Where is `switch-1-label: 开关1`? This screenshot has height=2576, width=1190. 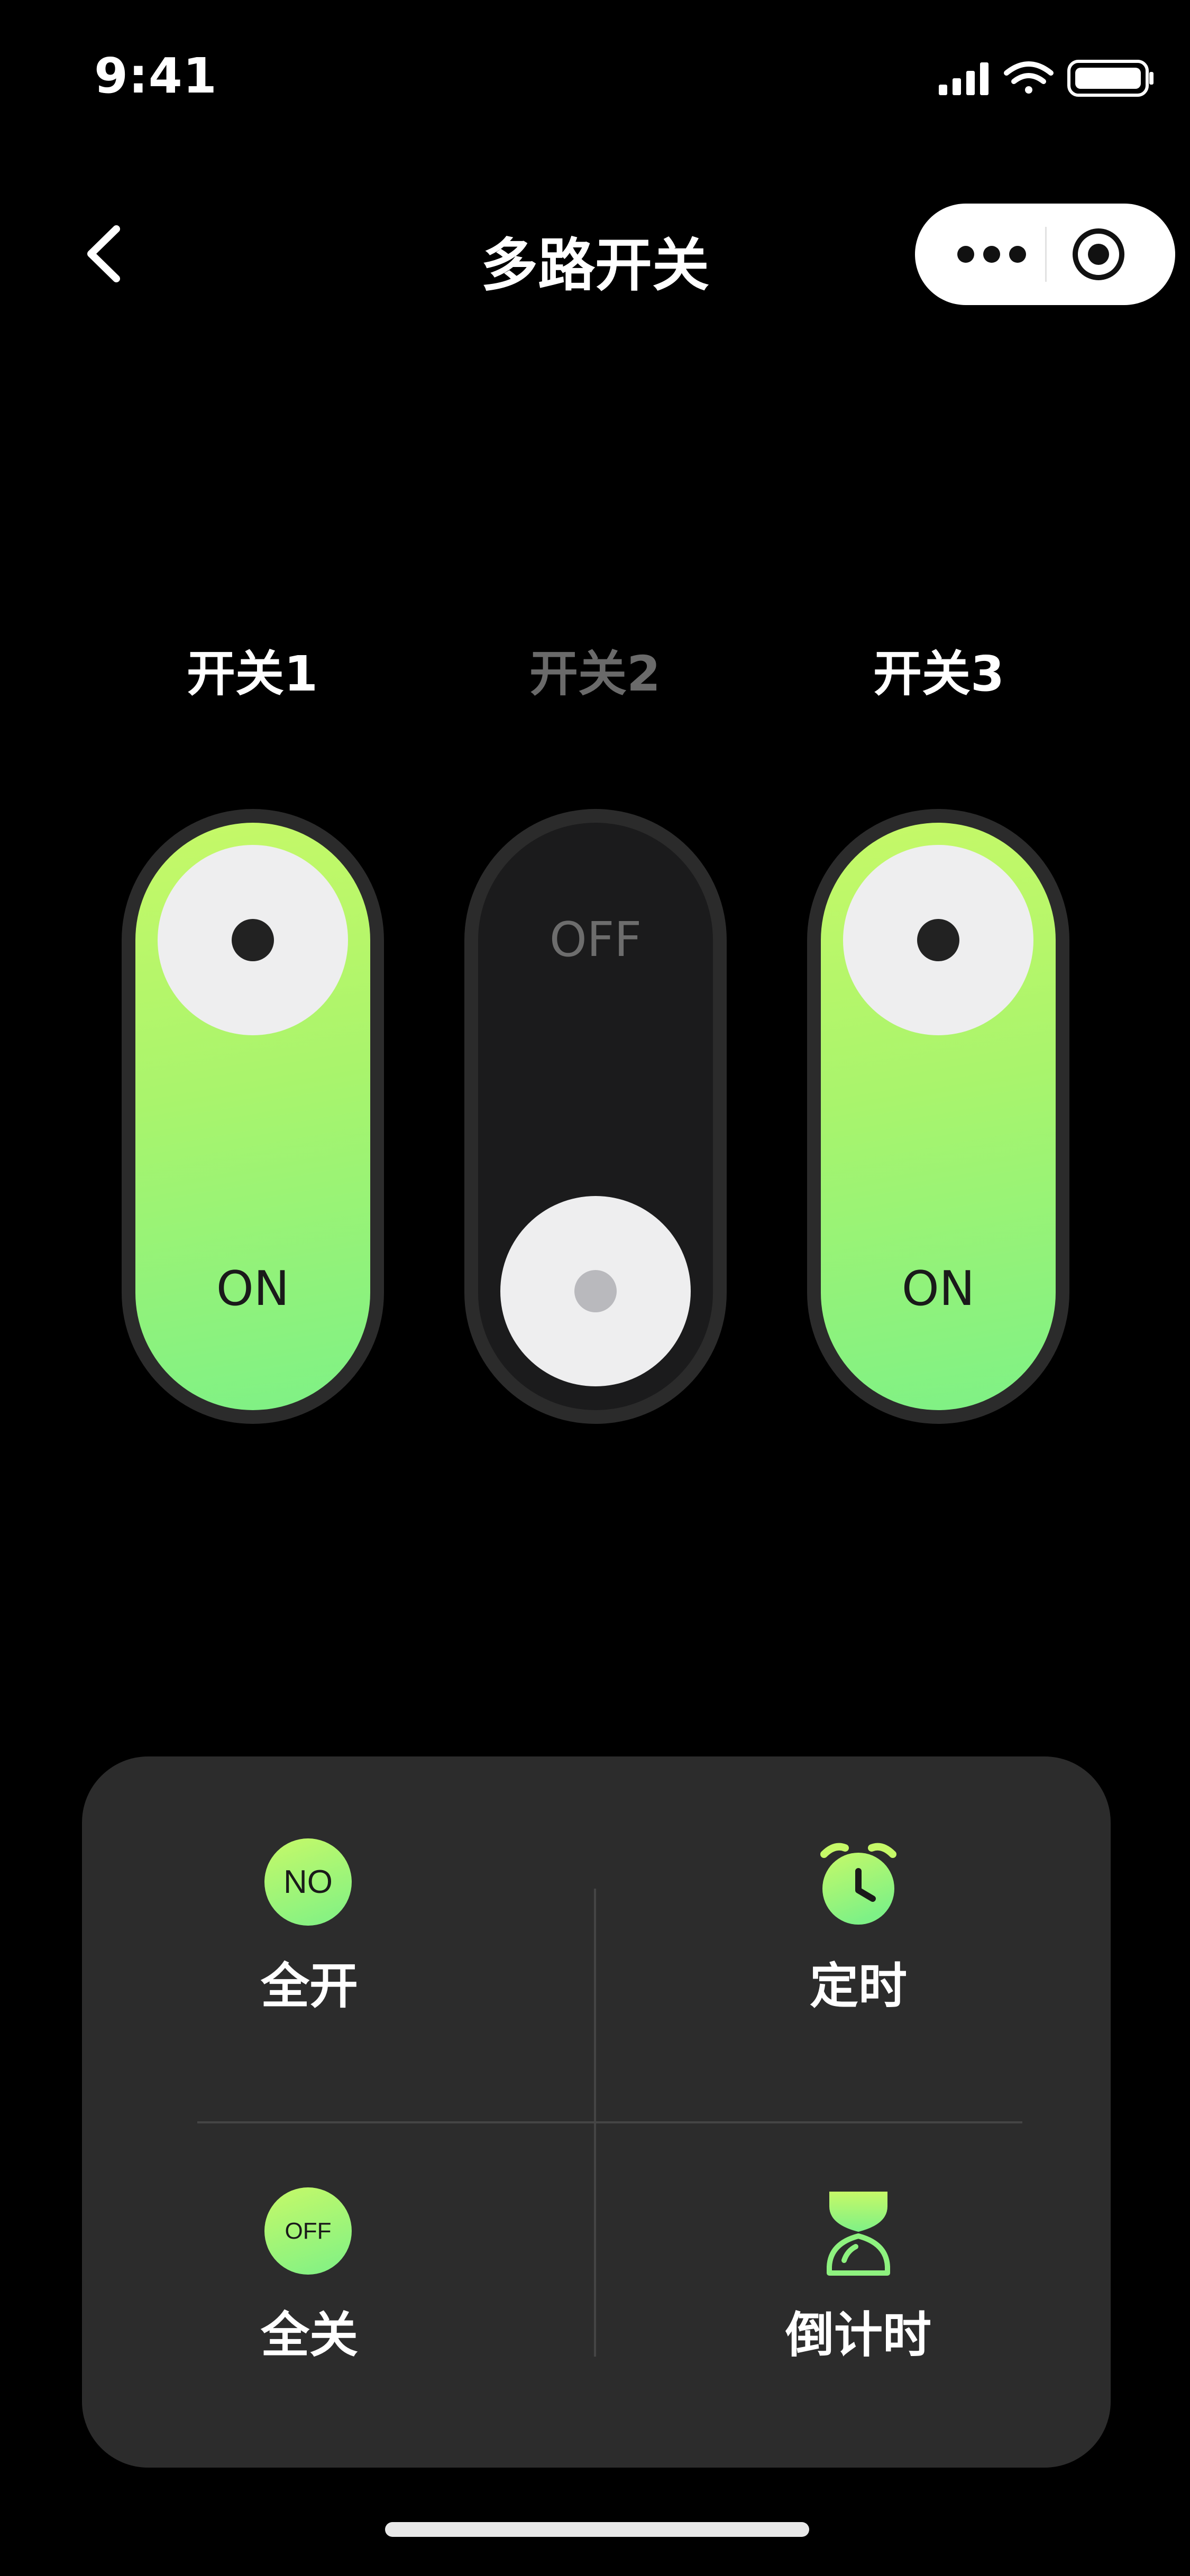 switch-1-label: 开关1 is located at coordinates (252, 674).